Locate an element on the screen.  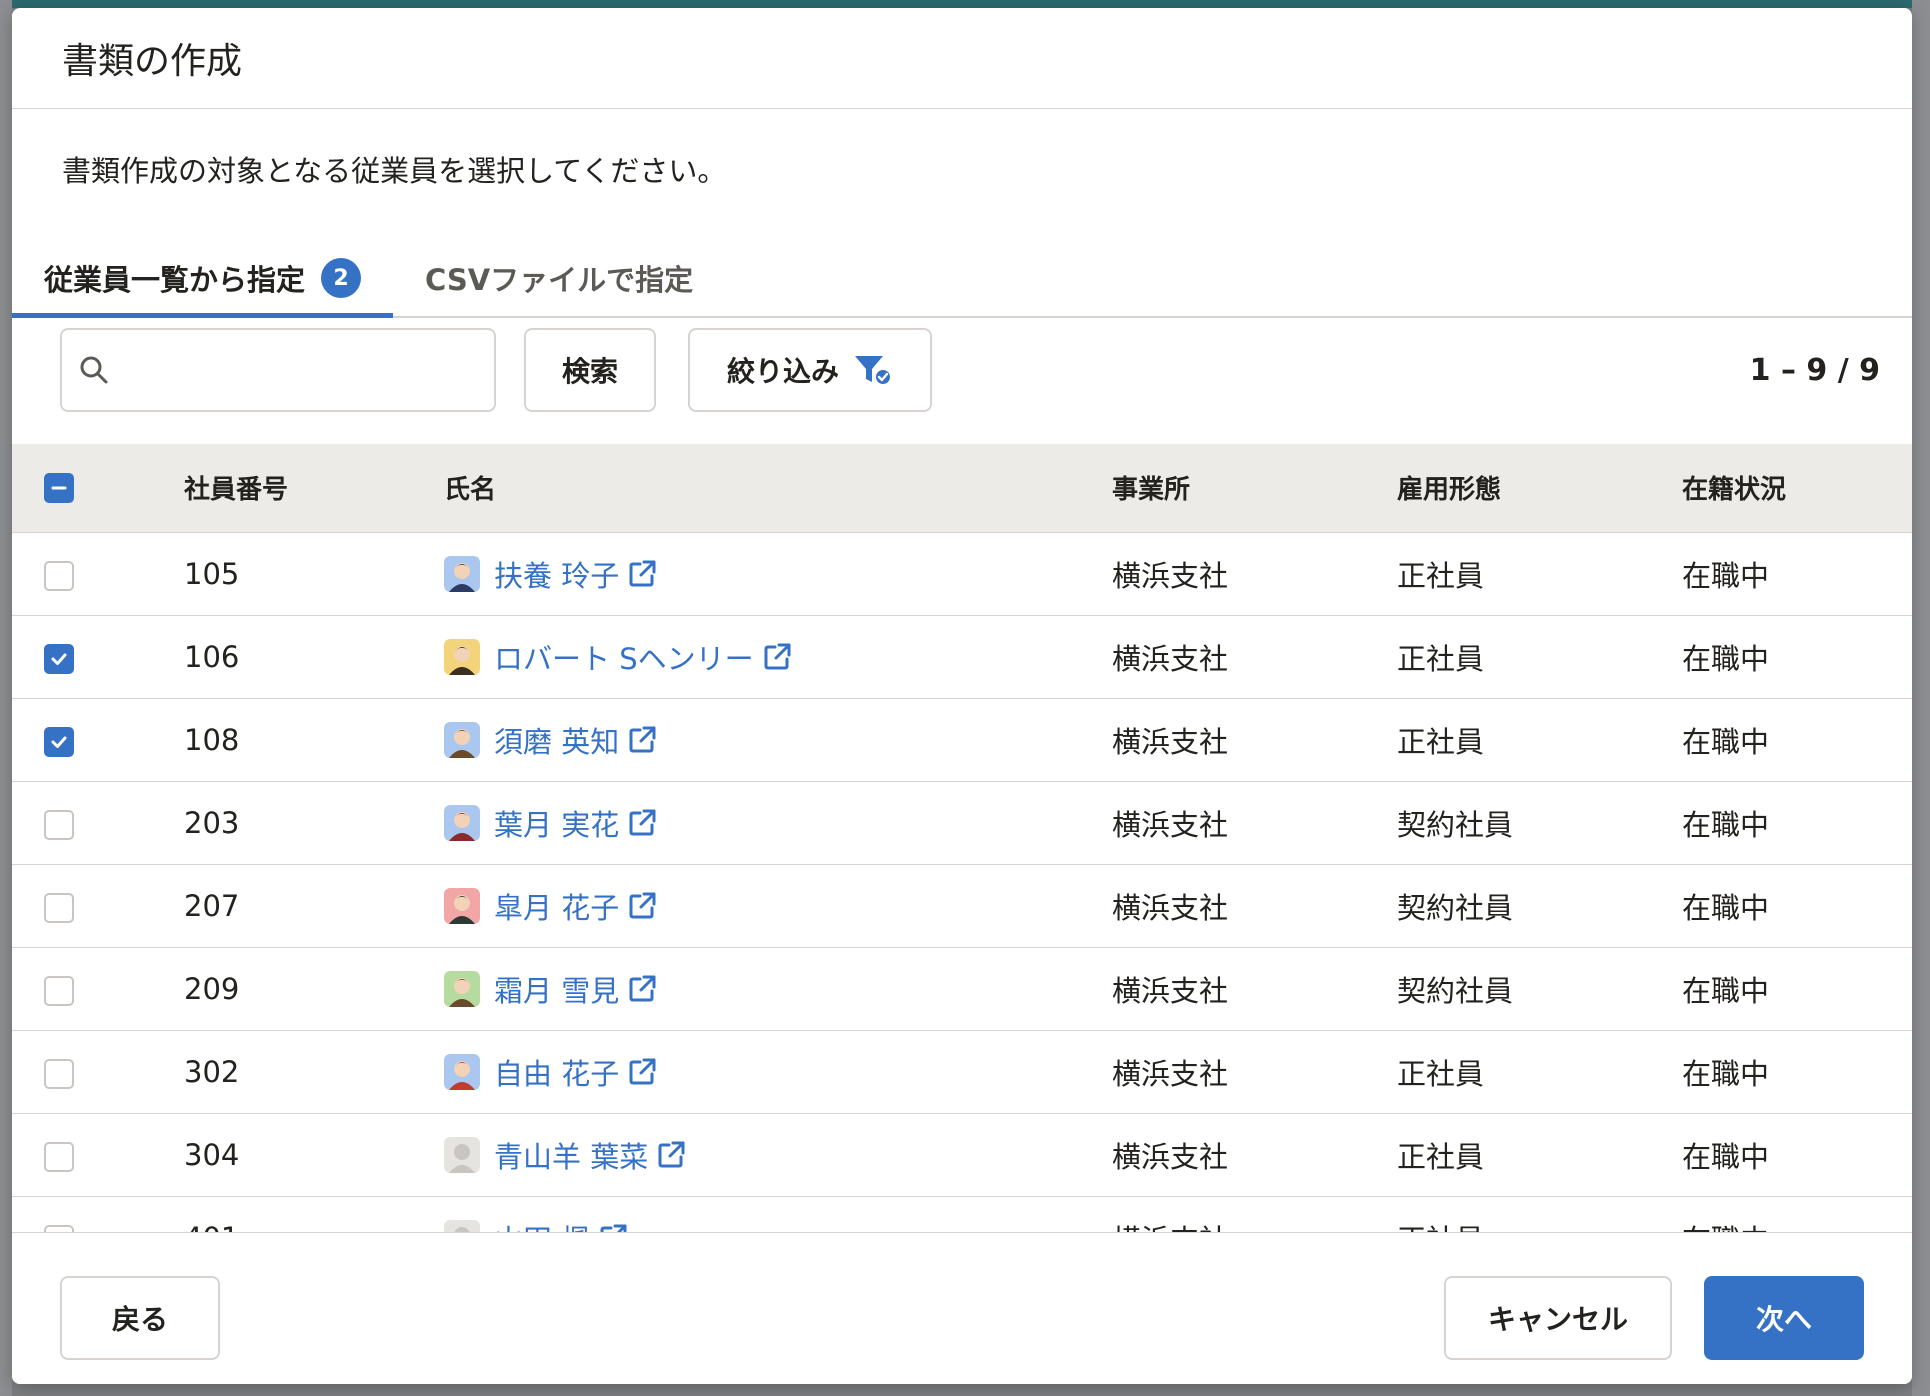
table-row: 304 青山羊 葉菜 横浜支社 正社員 在職中 is located at coordinates (962, 1154).